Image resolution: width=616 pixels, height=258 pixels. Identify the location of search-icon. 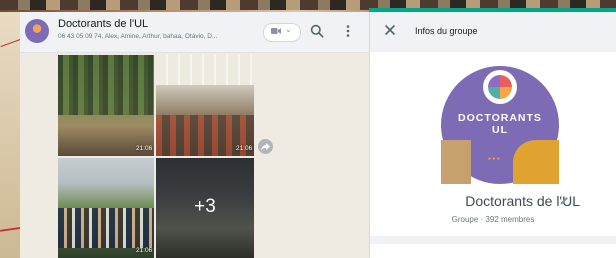
(317, 31).